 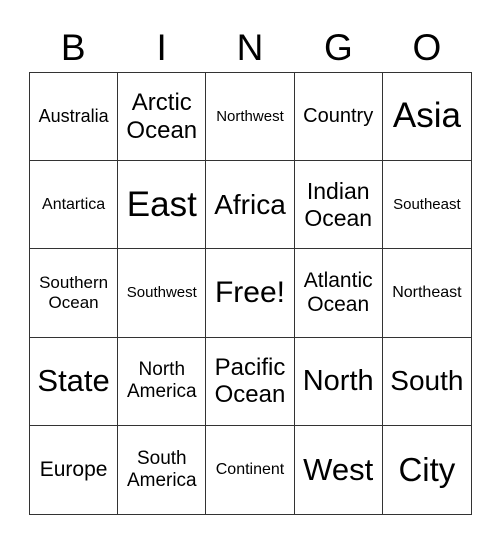 What do you see at coordinates (427, 470) in the screenshot?
I see `bingo-cell: City` at bounding box center [427, 470].